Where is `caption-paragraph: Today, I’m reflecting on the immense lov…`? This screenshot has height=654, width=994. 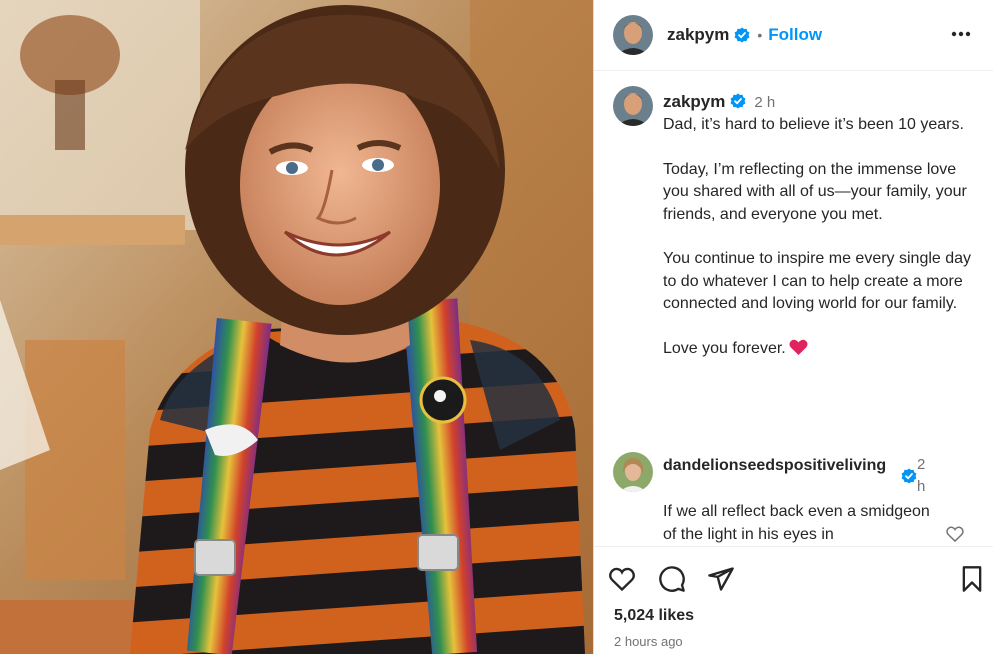
caption-paragraph: Today, I’m reflecting on the immense lov… is located at coordinates (815, 191).